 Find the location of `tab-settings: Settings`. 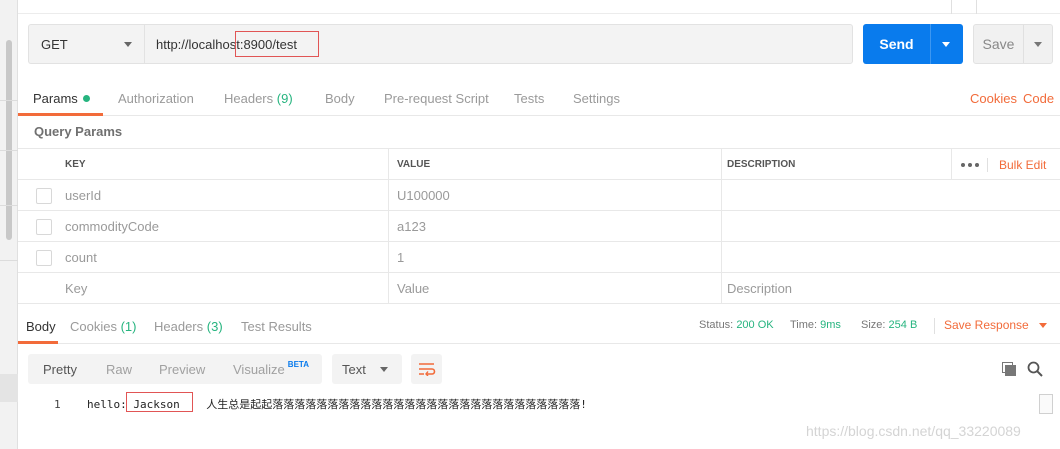

tab-settings: Settings is located at coordinates (596, 98).